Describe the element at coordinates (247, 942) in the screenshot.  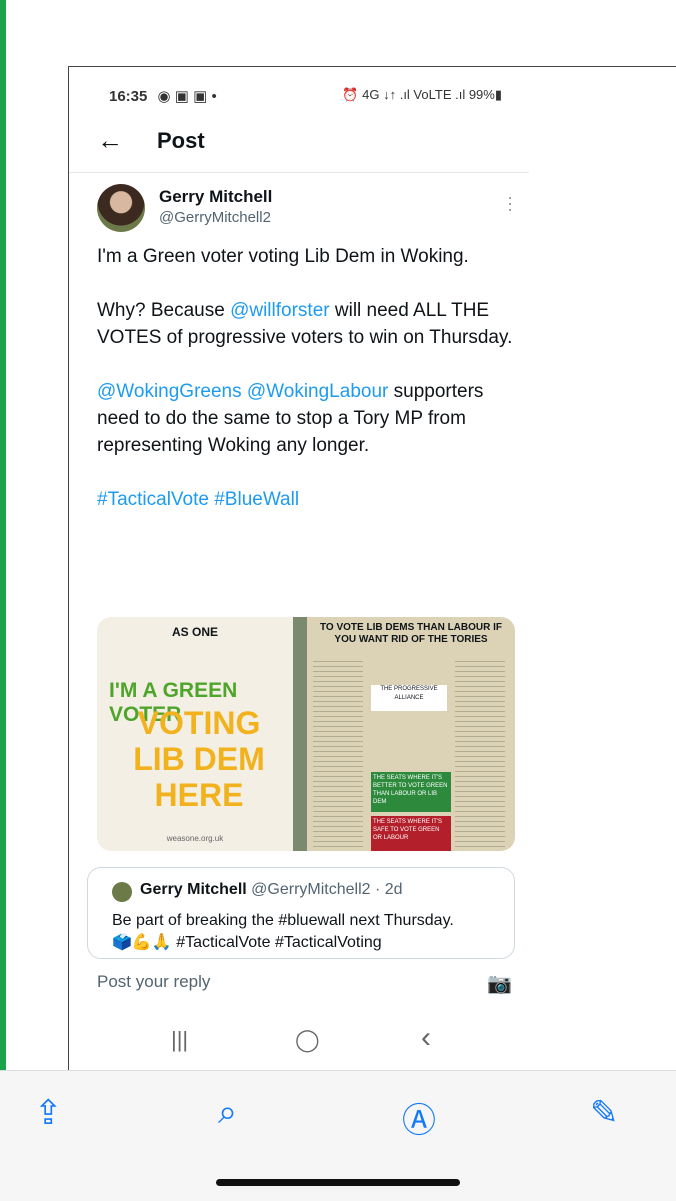
I see `quote-text-line: 🗳️💪🙏 #TacticalVote #TacticalVoting` at that location.